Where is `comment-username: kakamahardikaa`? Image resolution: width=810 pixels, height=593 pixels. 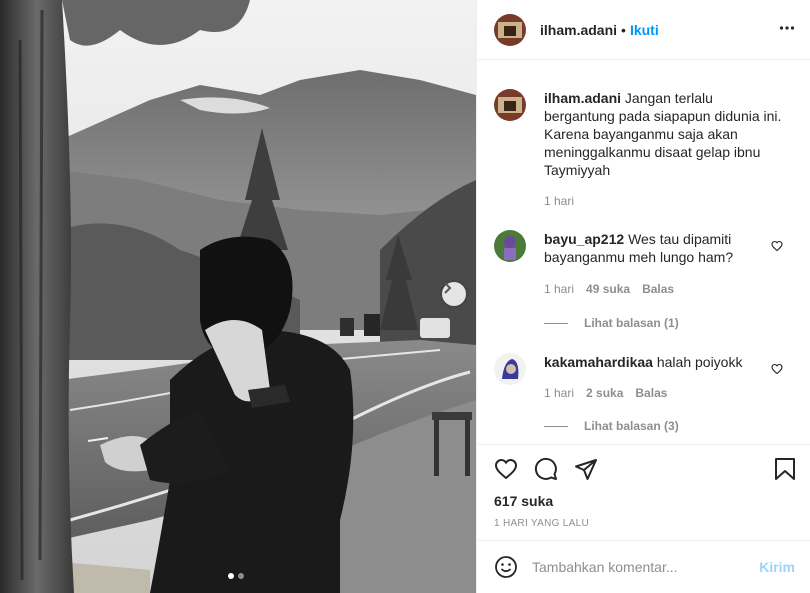 comment-username: kakamahardikaa is located at coordinates (598, 362).